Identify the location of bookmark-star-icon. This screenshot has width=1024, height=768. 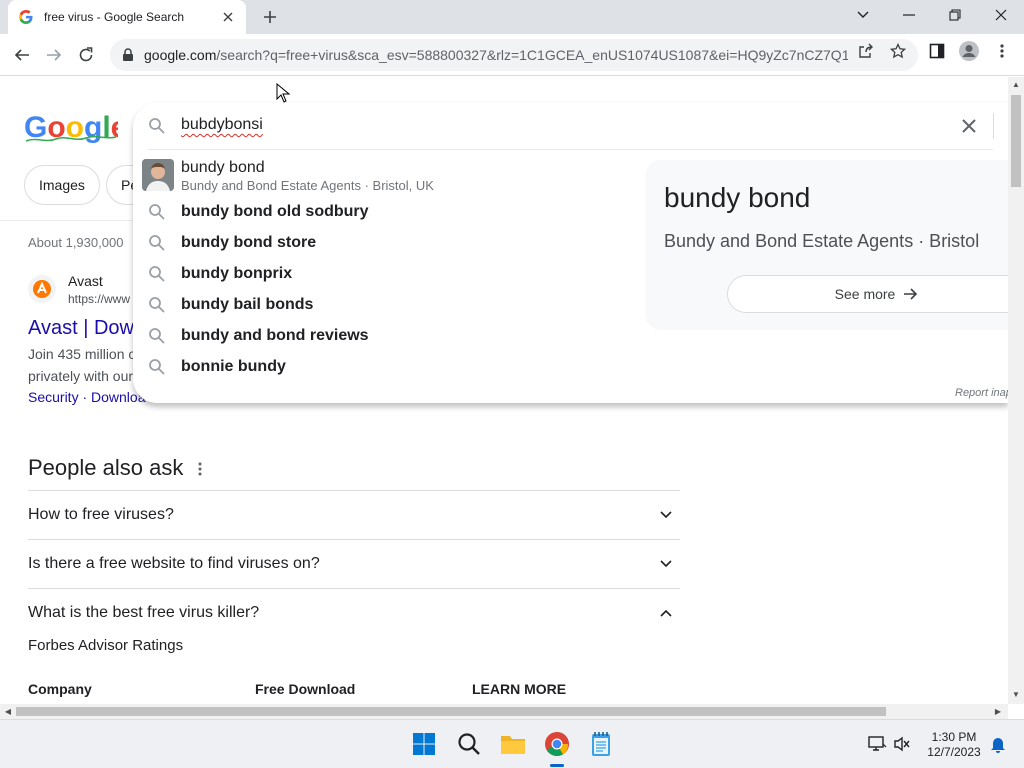
(898, 51).